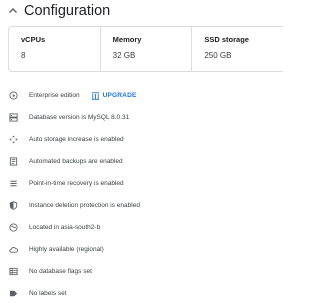  Describe the element at coordinates (13, 205) in the screenshot. I see `shield-icon` at that location.